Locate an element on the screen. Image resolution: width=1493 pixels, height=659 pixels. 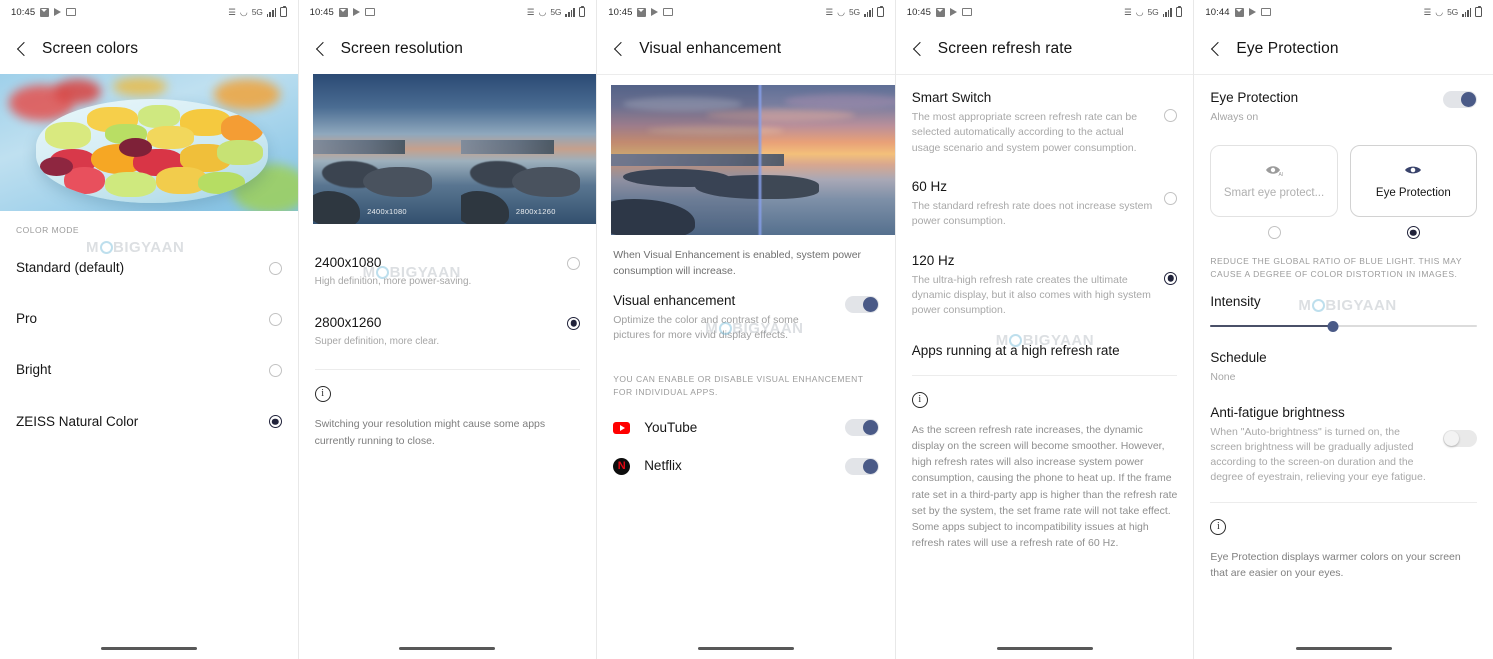
radio-120hz is located at coordinates (1171, 278).